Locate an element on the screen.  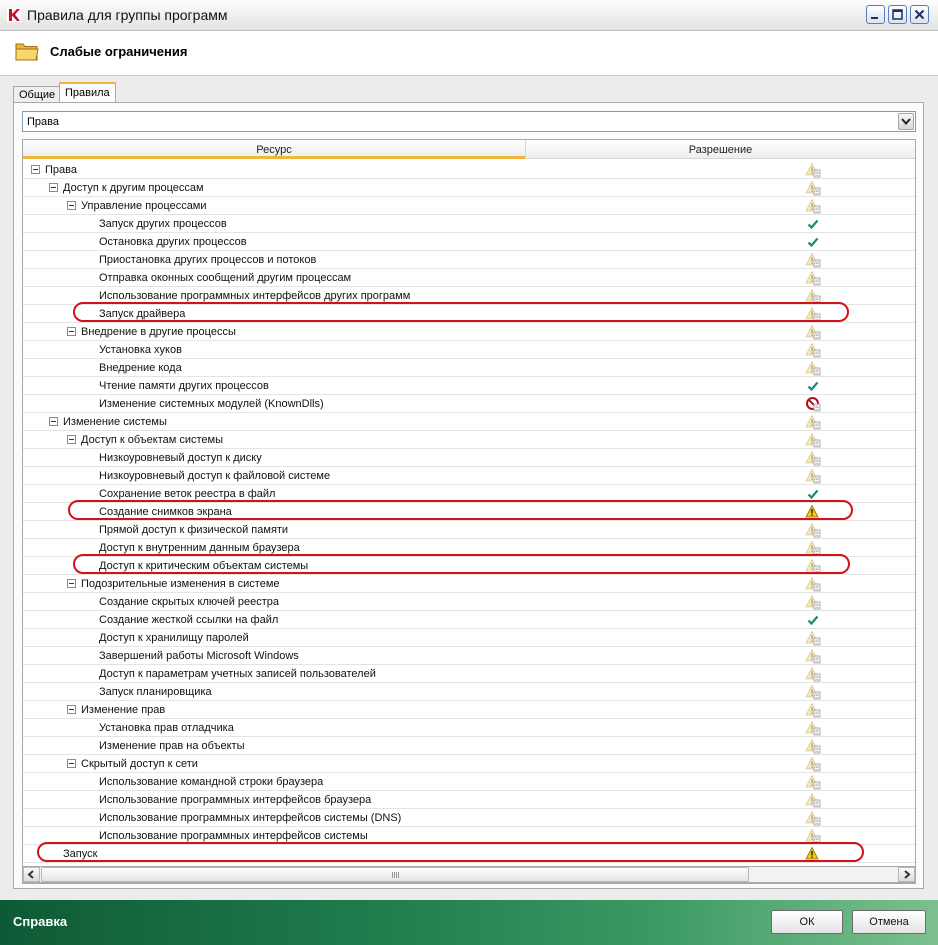
tree-row: Изменение системы is located at coordinates (469, 422).